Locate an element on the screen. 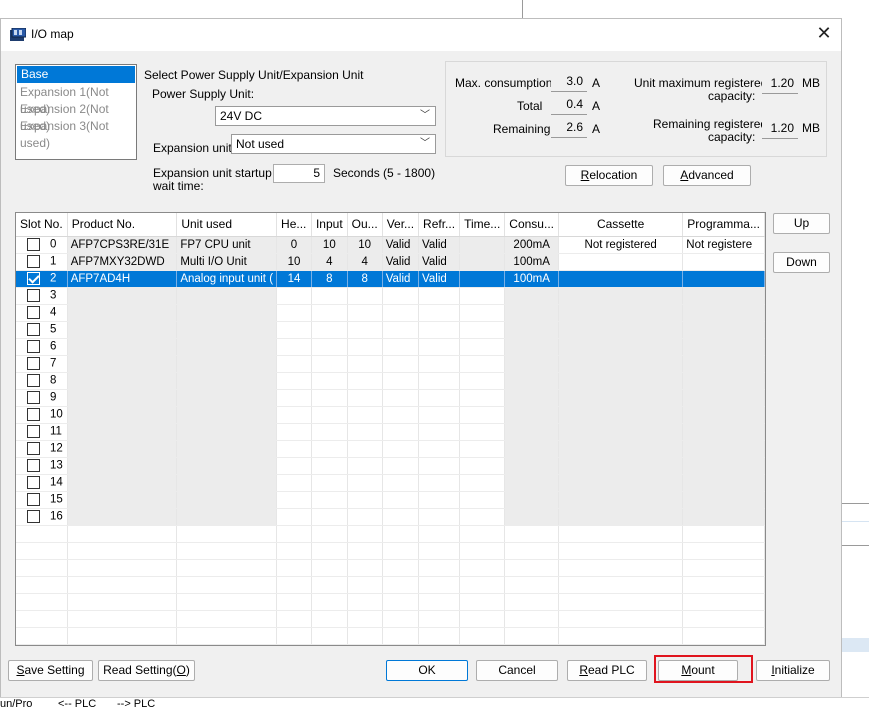 The image size is (869, 710). list-item: Base is located at coordinates (76, 74).